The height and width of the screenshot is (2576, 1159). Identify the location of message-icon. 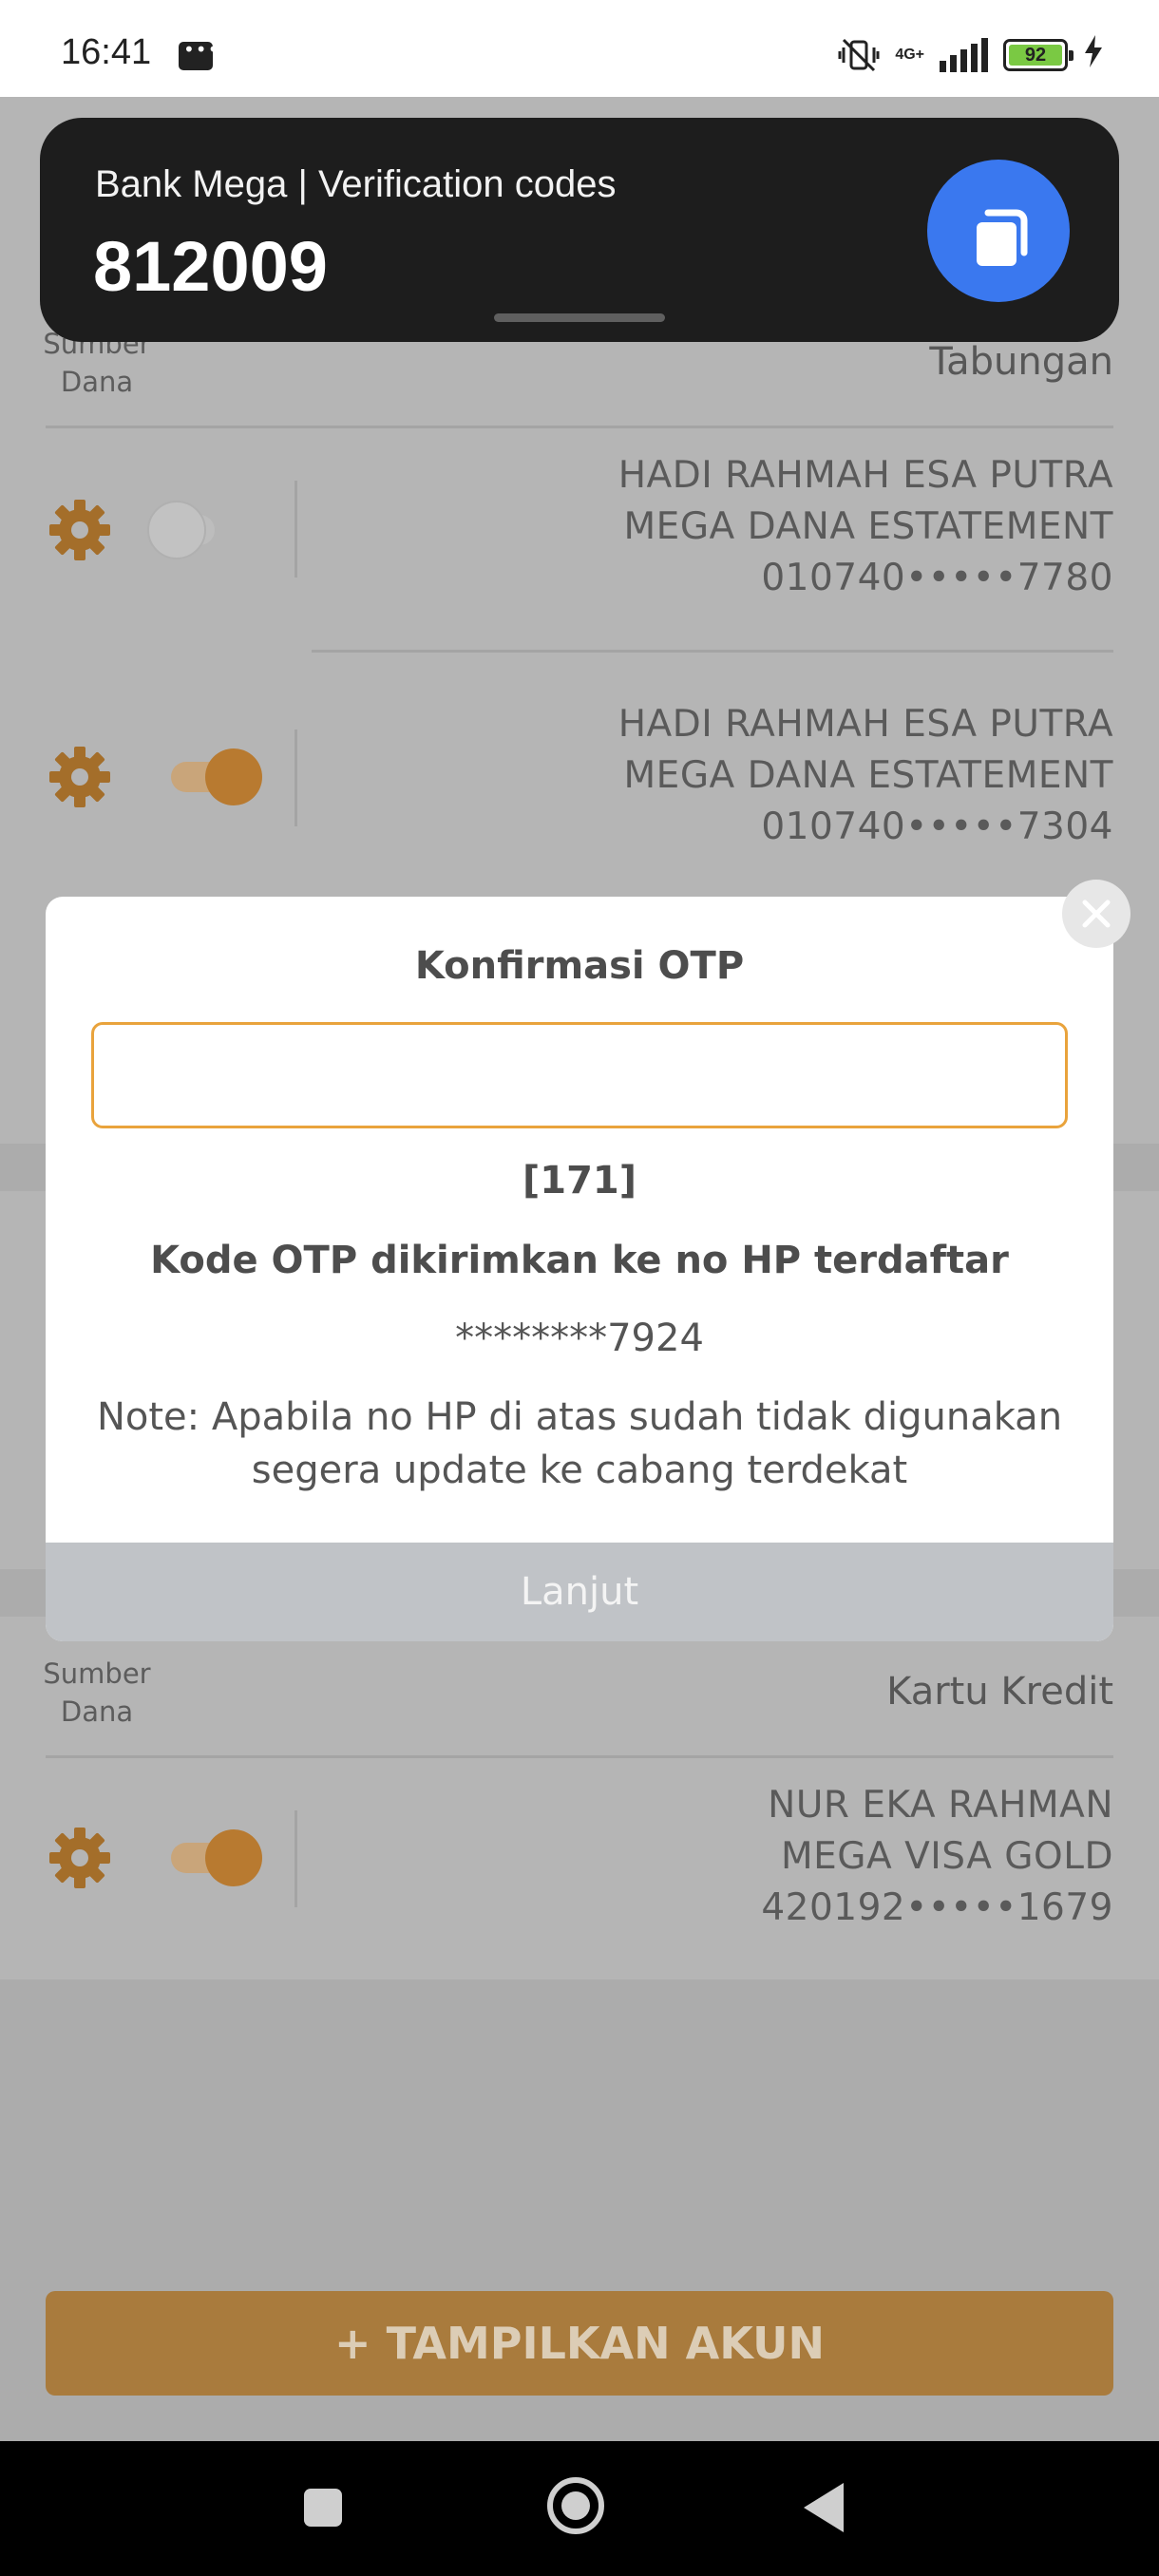
(199, 54).